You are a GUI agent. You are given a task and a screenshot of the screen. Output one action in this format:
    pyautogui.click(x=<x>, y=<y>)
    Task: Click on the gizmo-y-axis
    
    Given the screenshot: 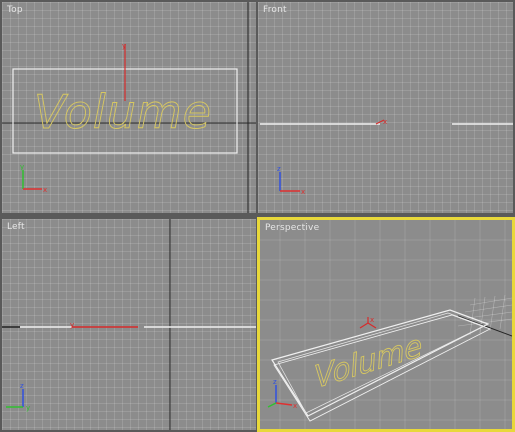 What is the action you would take?
    pyautogui.click(x=364, y=325)
    